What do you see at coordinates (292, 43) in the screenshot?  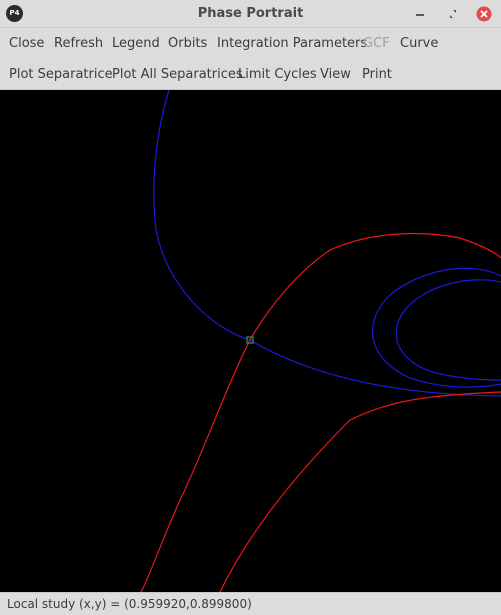 I see `menu-integration-parameters: Integration Parameters` at bounding box center [292, 43].